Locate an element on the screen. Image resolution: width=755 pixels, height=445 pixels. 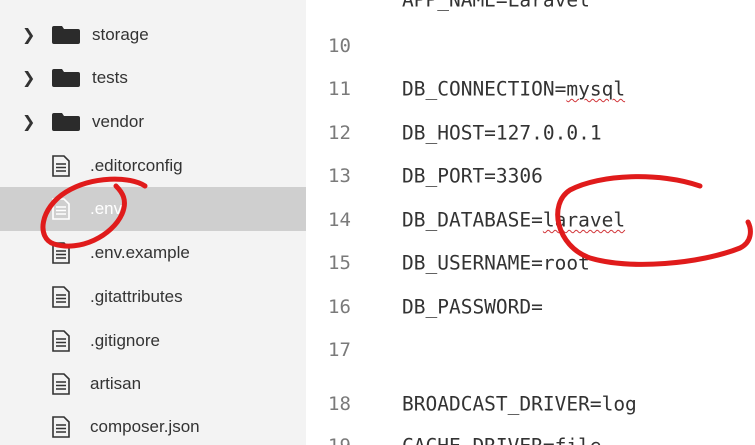
tree-file-gitignore: .gitignore is located at coordinates (153, 341).